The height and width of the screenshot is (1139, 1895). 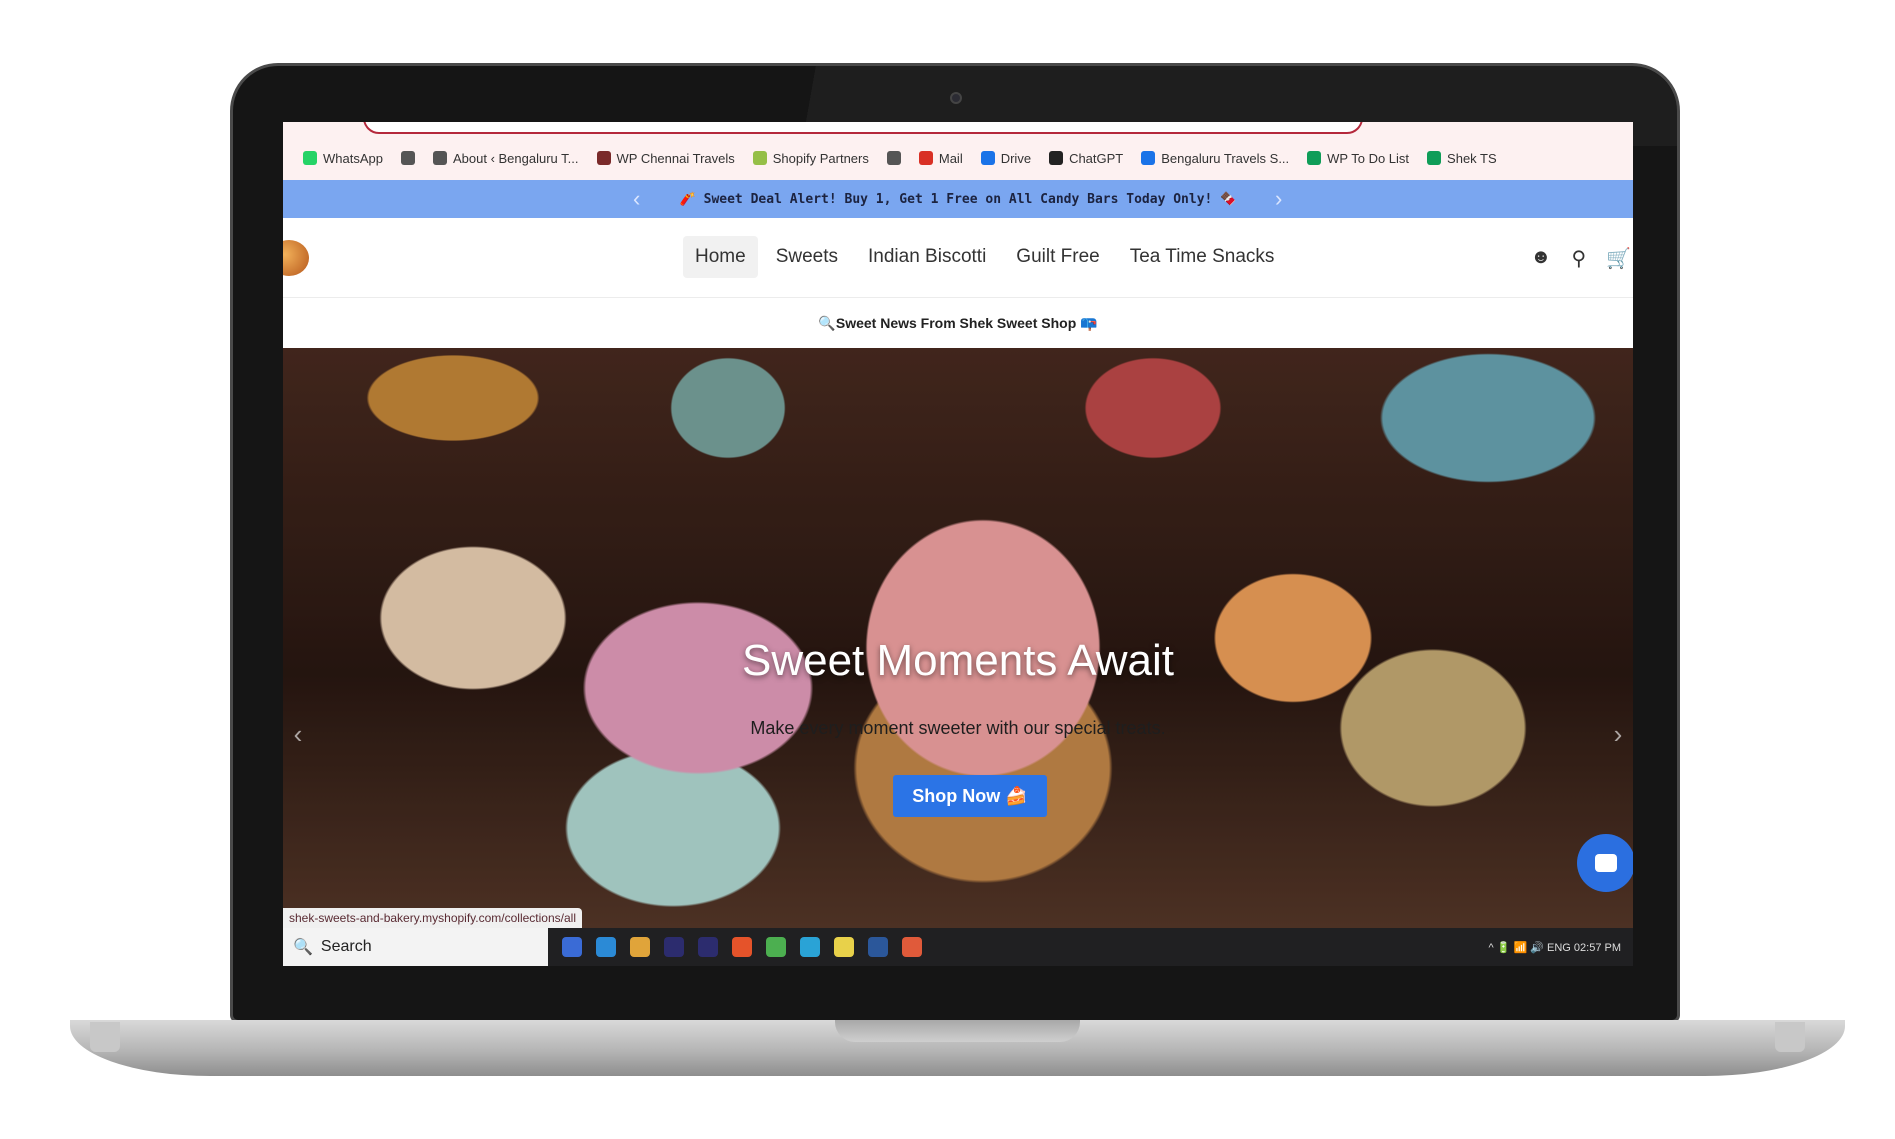 I want to click on whatsapp-icon, so click(x=310, y=158).